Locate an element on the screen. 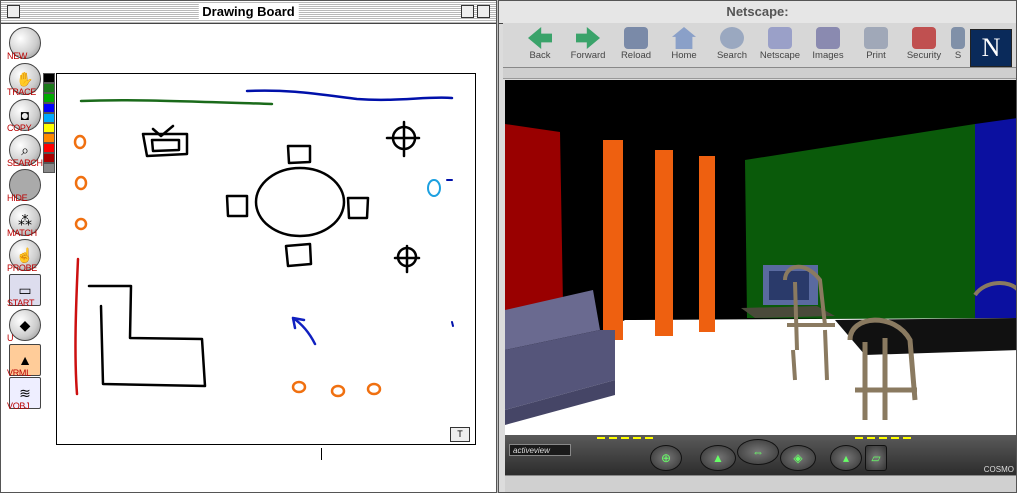 The width and height of the screenshot is (1017, 493). tool-label: SEARCH is located at coordinates (25, 163).